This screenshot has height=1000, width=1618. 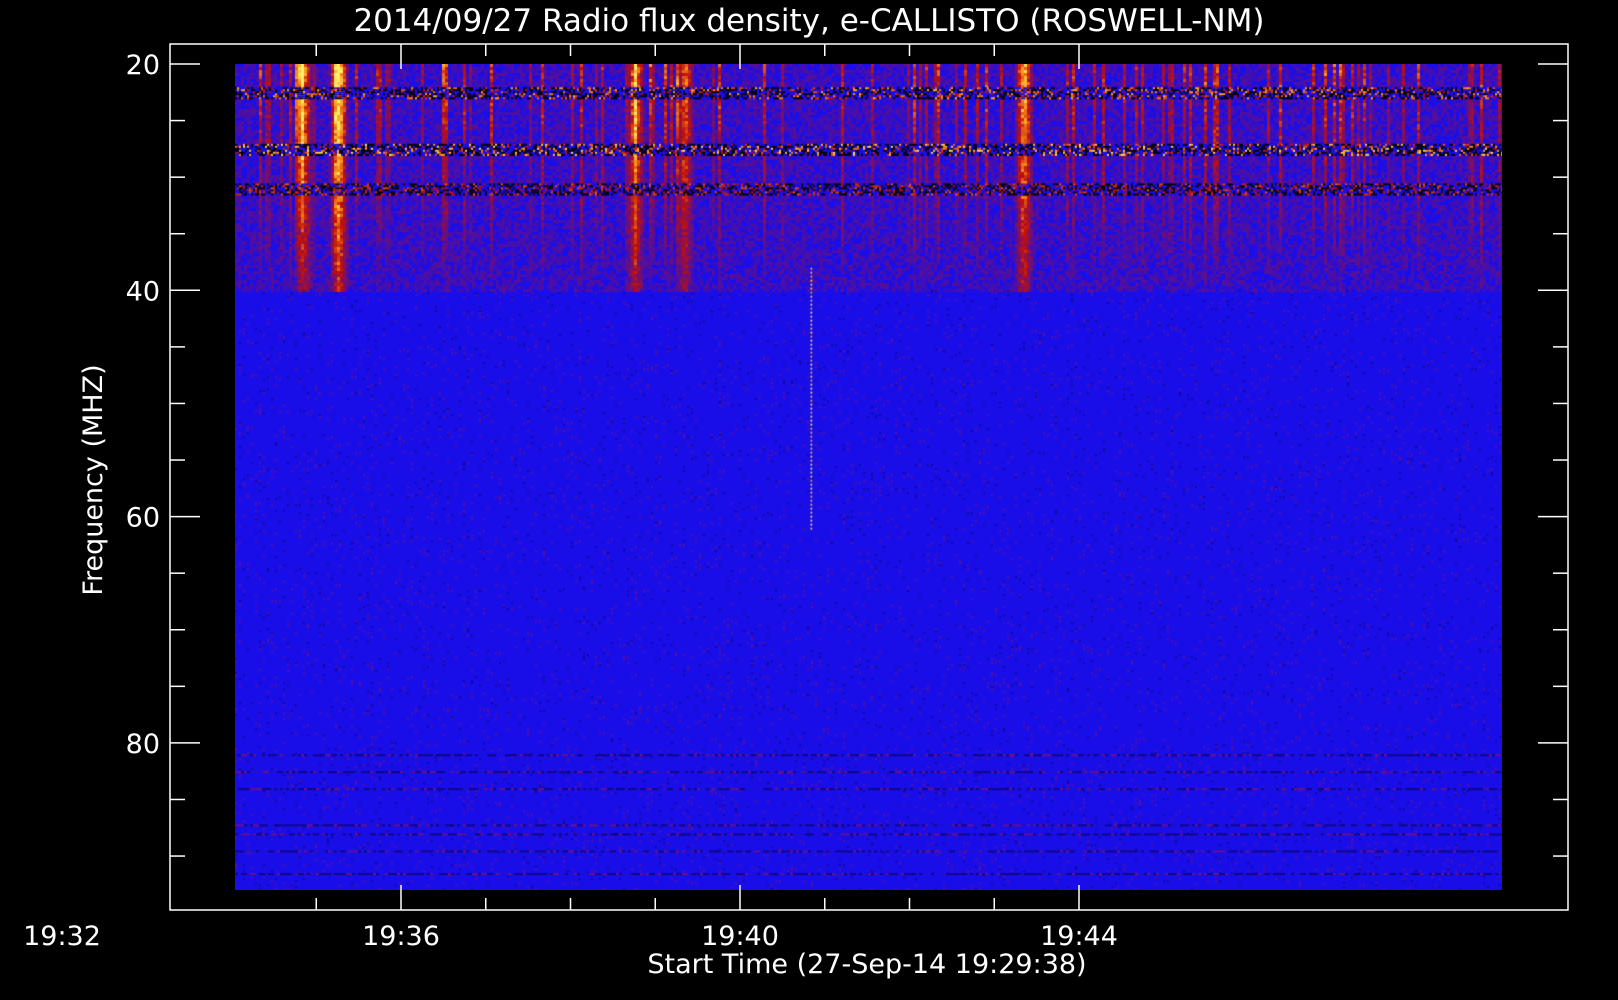 I want to click on x-axis-label: Start Time (27-Sep-14 19:29:38), so click(x=866, y=964).